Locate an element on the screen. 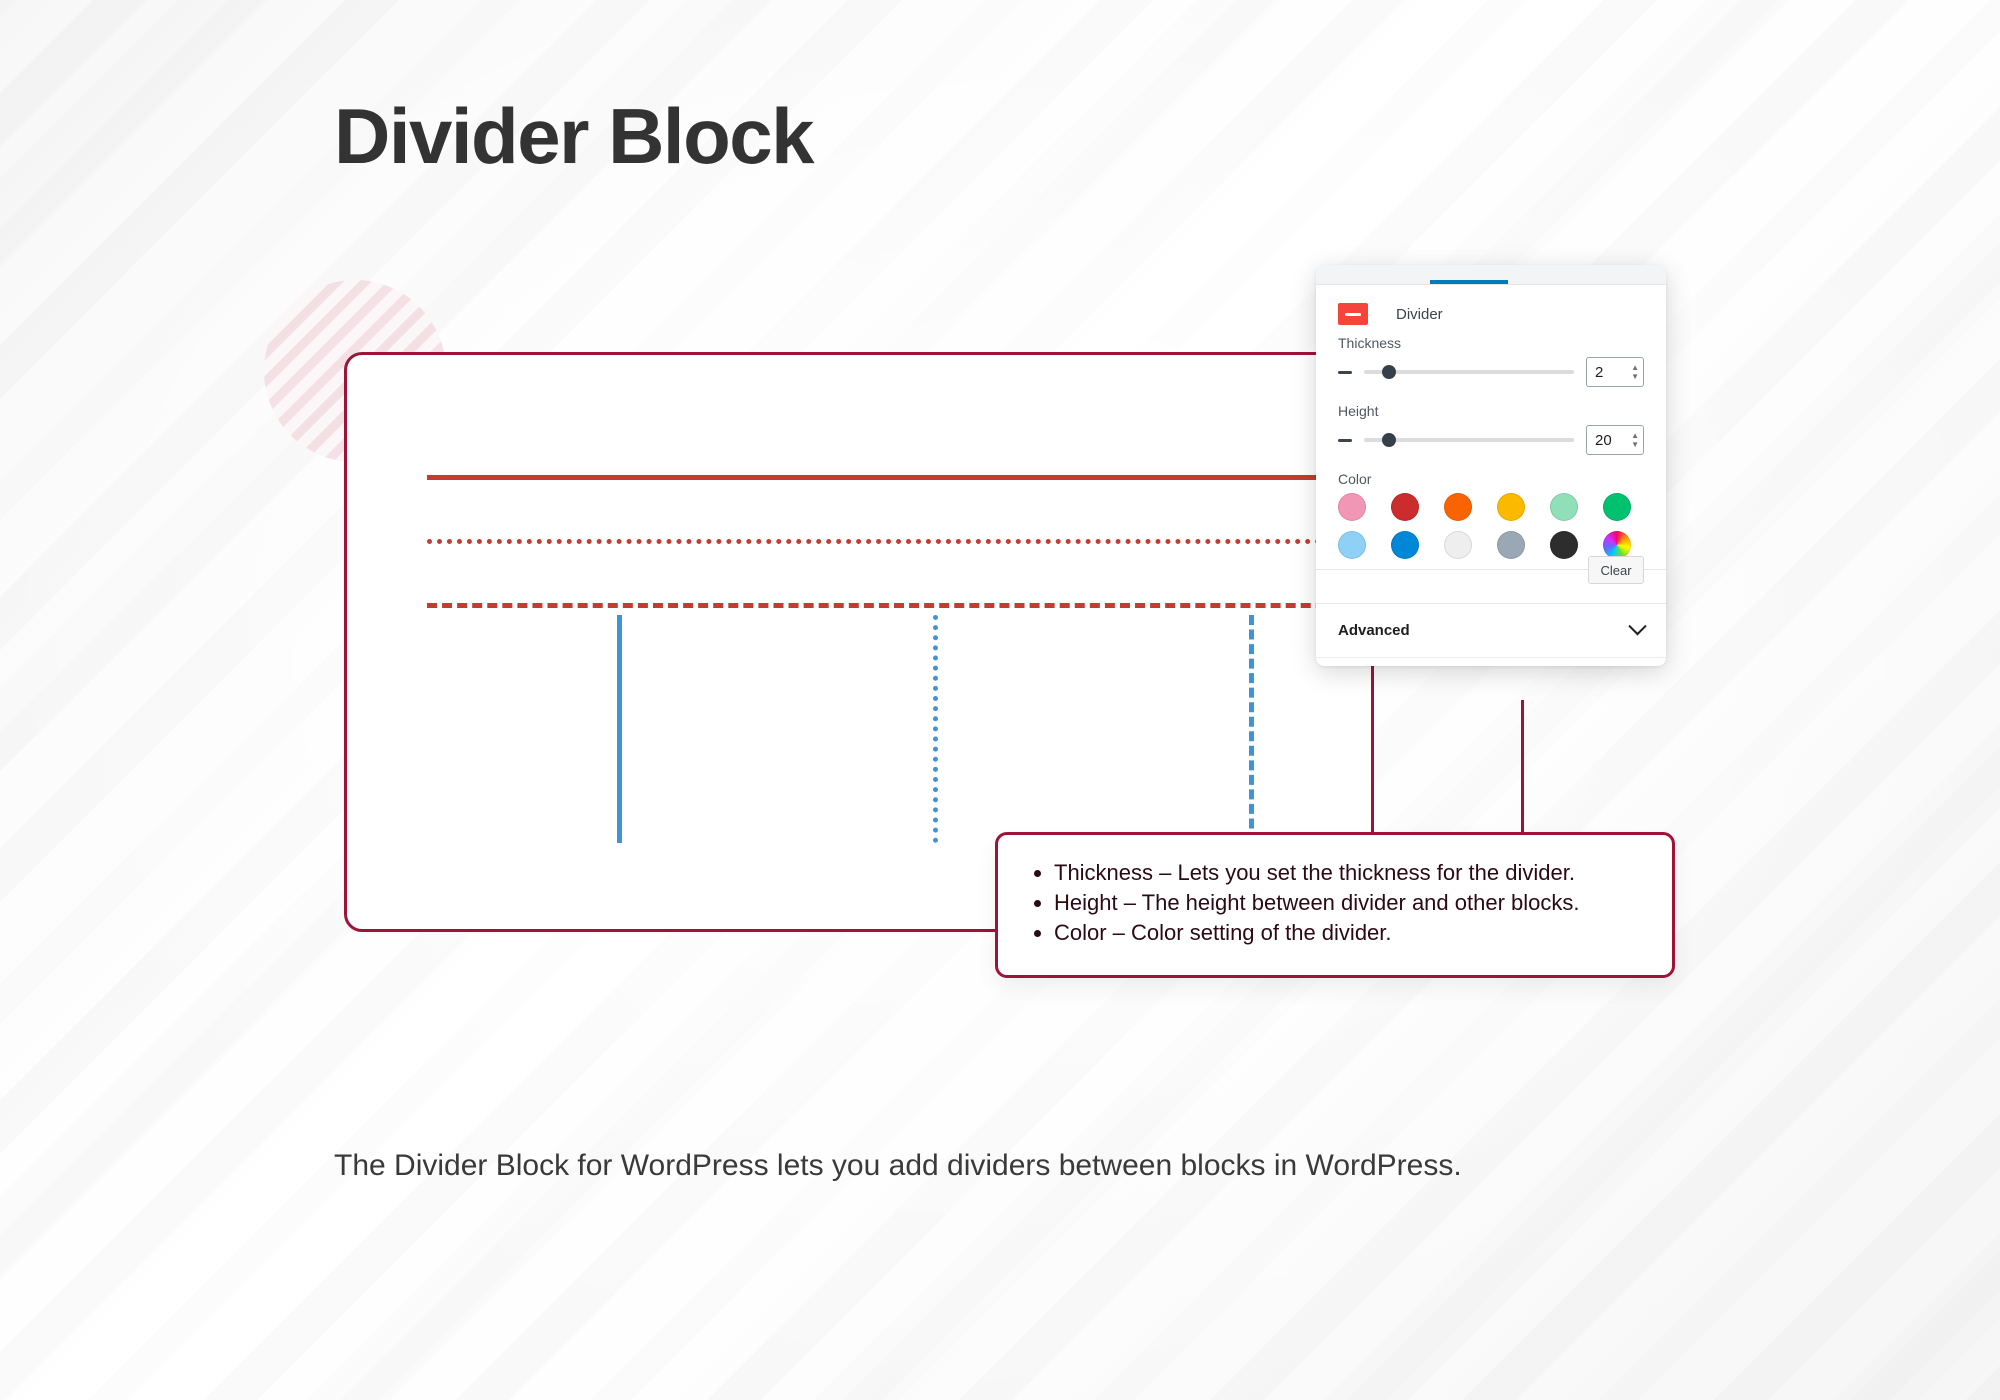  color-swatch-blue is located at coordinates (1405, 545).